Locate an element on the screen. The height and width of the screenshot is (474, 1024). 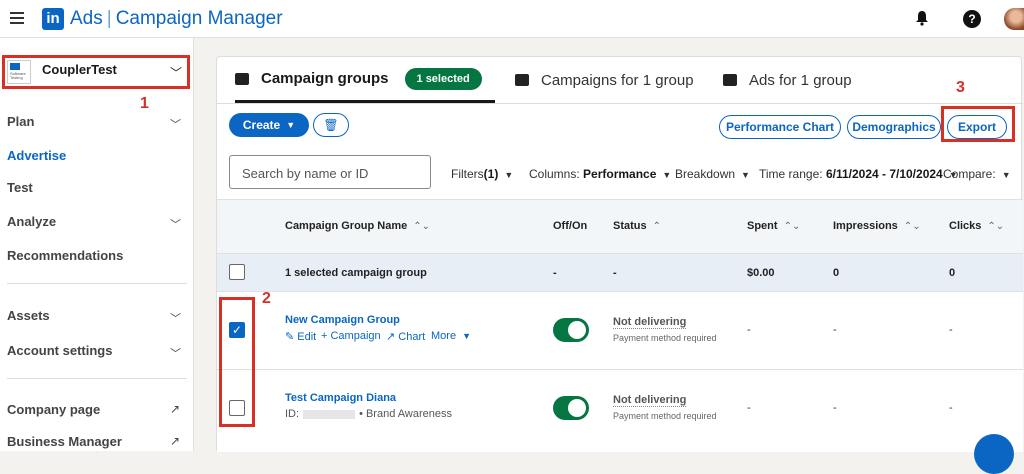
tab-campaign-groups: Campaign groups 1 selected is located at coordinates (365, 80).